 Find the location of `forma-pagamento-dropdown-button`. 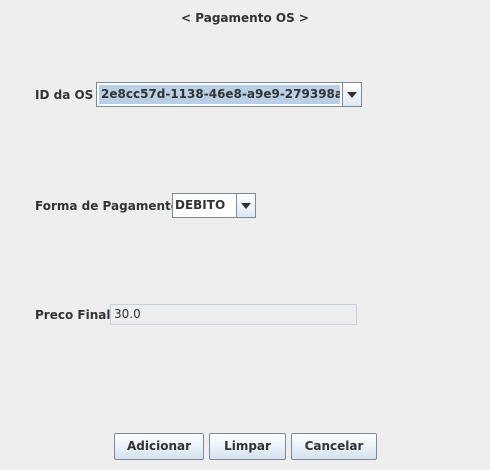

forma-pagamento-dropdown-button is located at coordinates (245, 205).